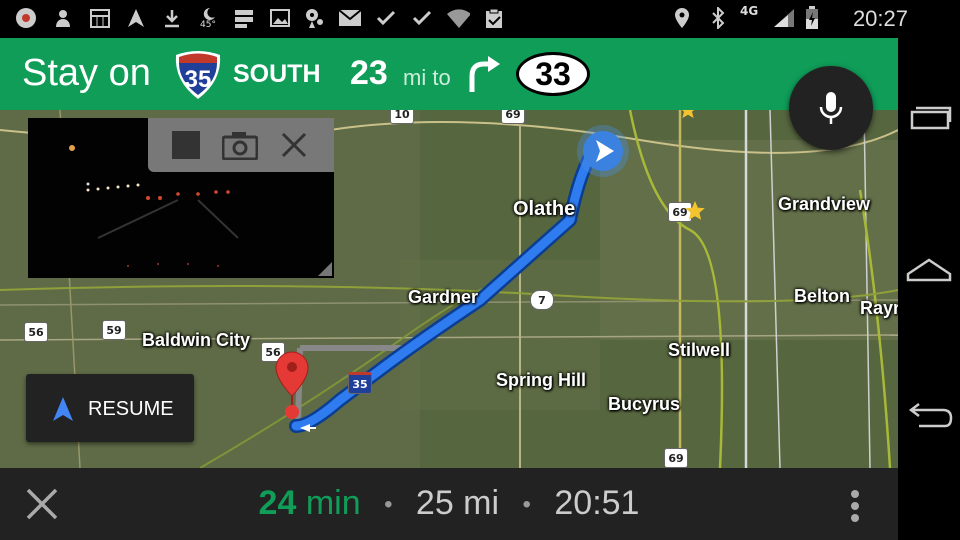 This screenshot has width=960, height=540. I want to click on duration-unit: min, so click(333, 503).